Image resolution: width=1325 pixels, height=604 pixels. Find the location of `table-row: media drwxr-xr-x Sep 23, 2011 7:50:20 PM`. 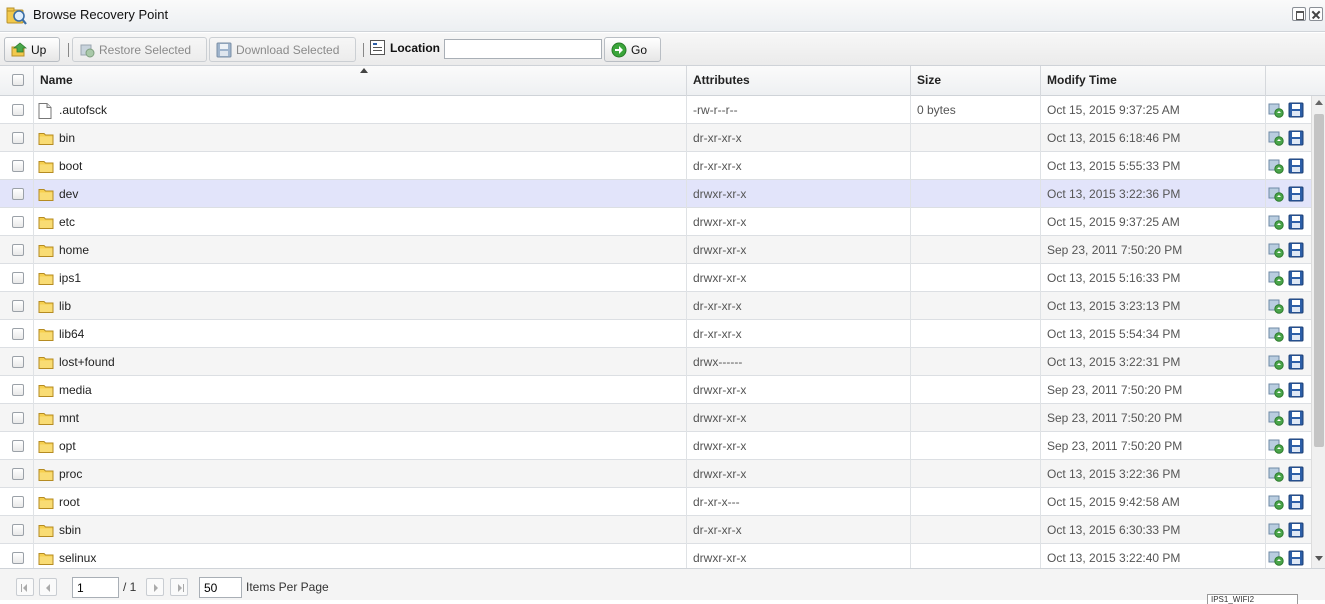

table-row: media drwxr-xr-x Sep 23, 2011 7:50:20 PM is located at coordinates (655, 390).